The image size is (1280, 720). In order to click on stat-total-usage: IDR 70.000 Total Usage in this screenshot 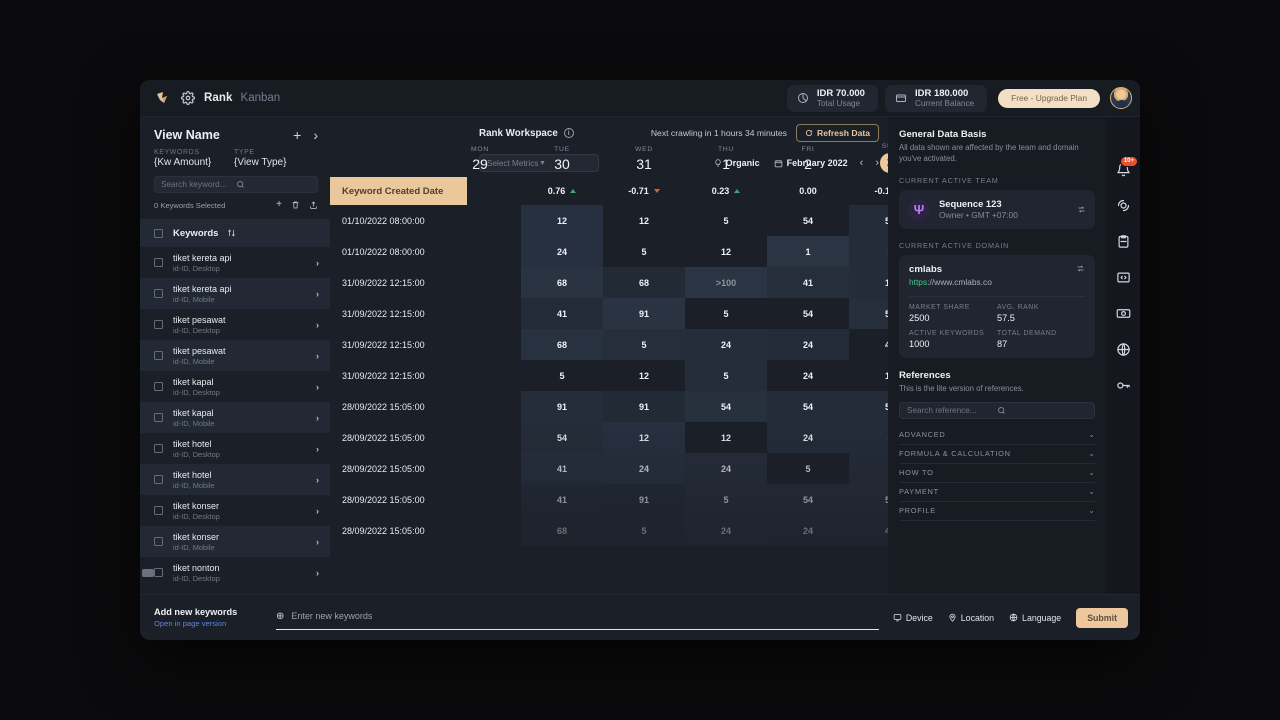, I will do `click(832, 98)`.